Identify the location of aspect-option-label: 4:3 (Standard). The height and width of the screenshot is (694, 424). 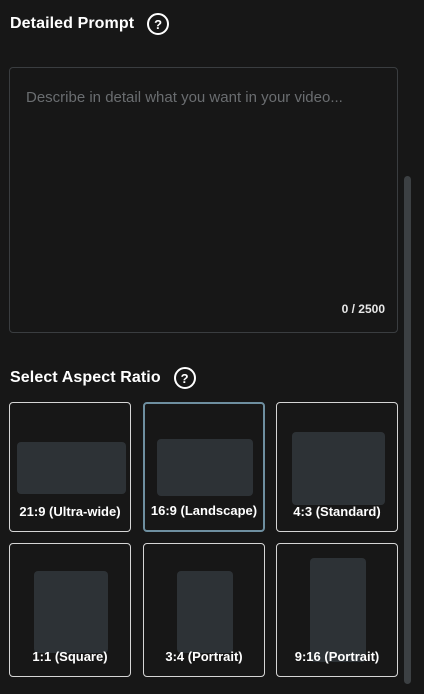
(337, 511).